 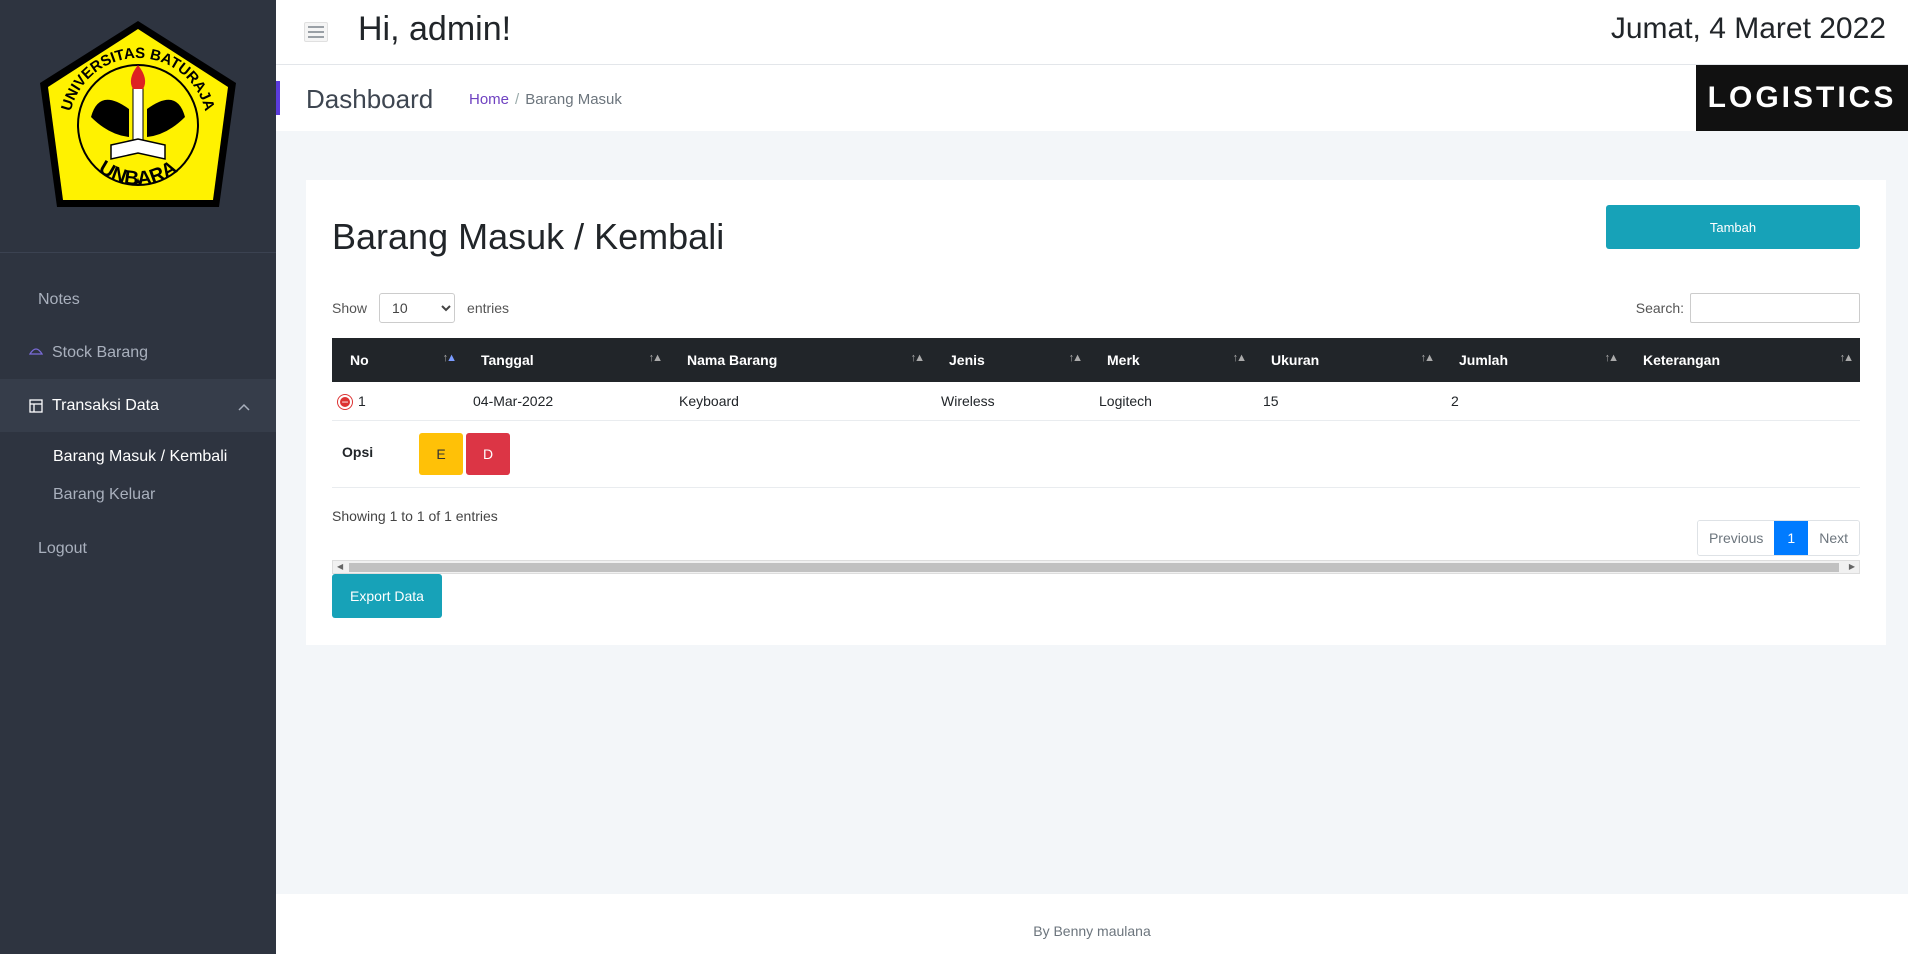 What do you see at coordinates (138, 548) in the screenshot?
I see `sidebar-item-logout: Logout` at bounding box center [138, 548].